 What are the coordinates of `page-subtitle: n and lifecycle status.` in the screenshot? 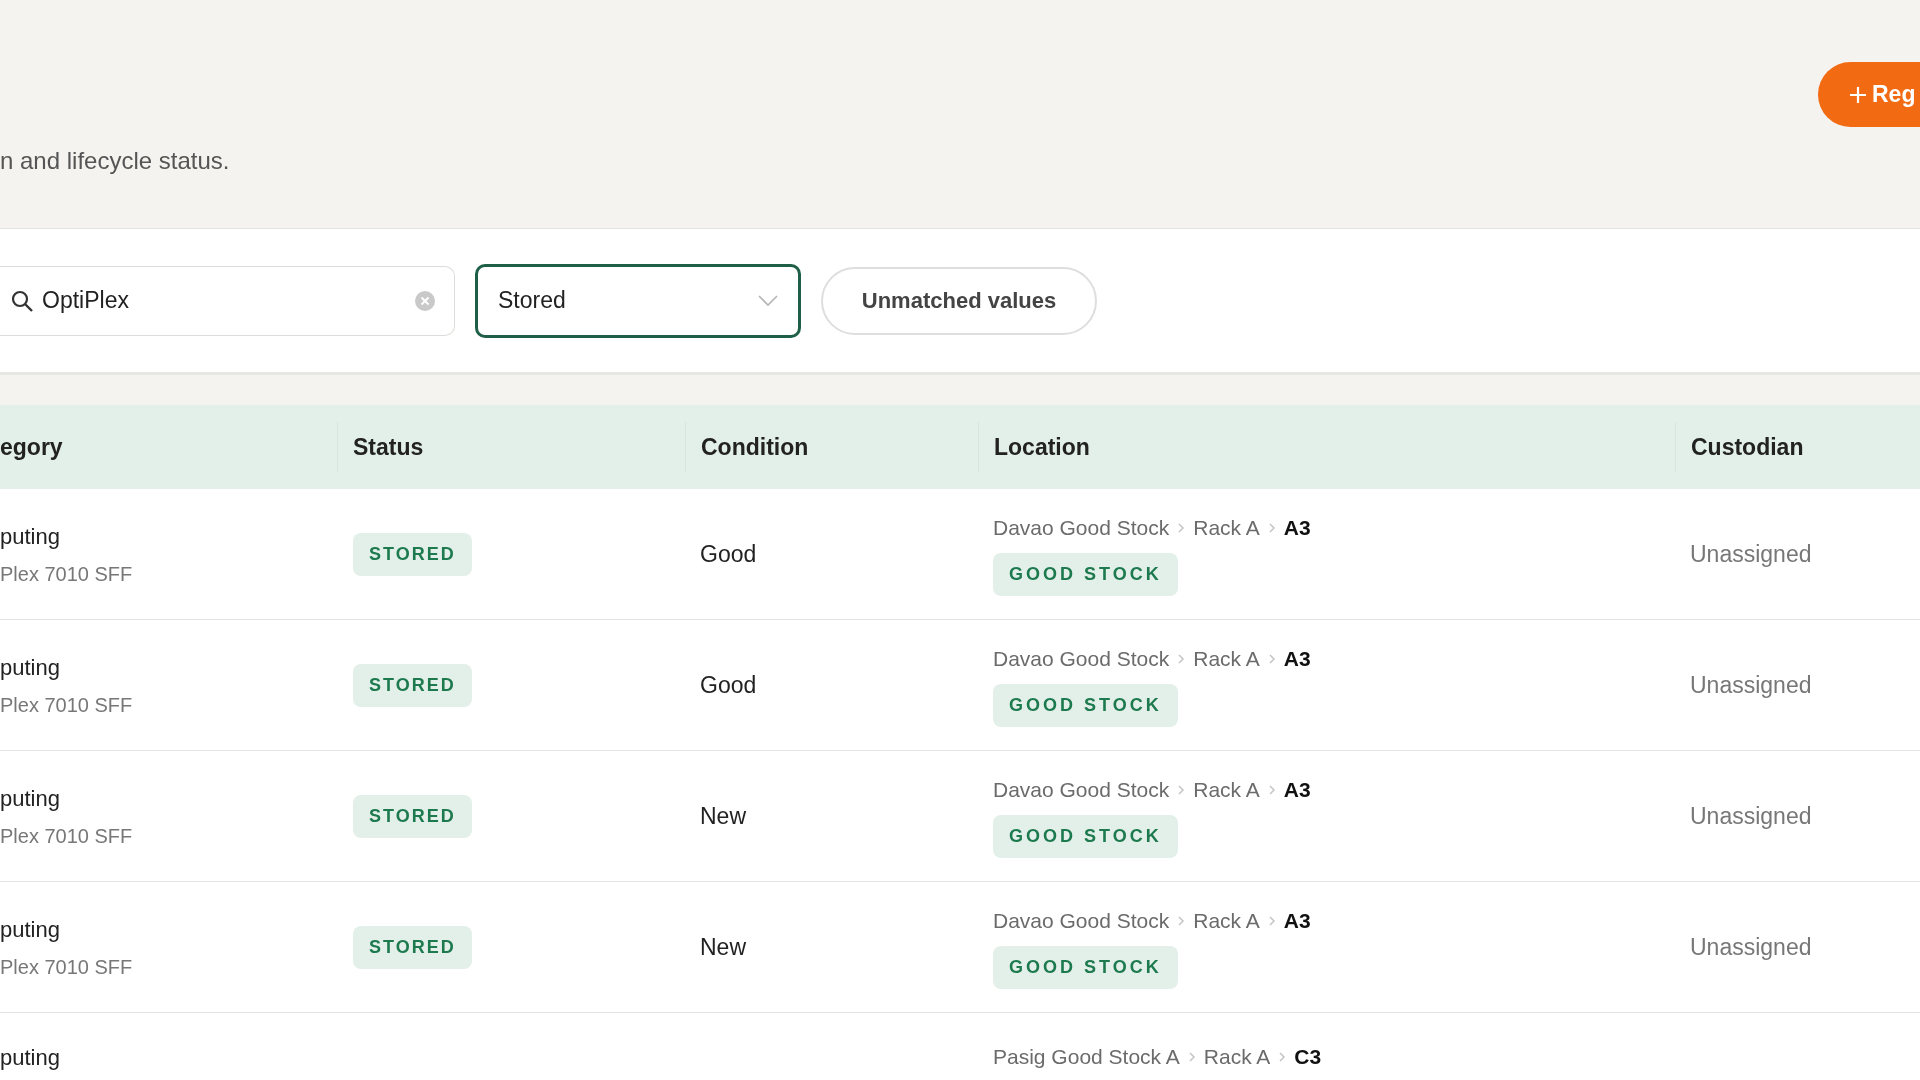 It's located at (115, 161).